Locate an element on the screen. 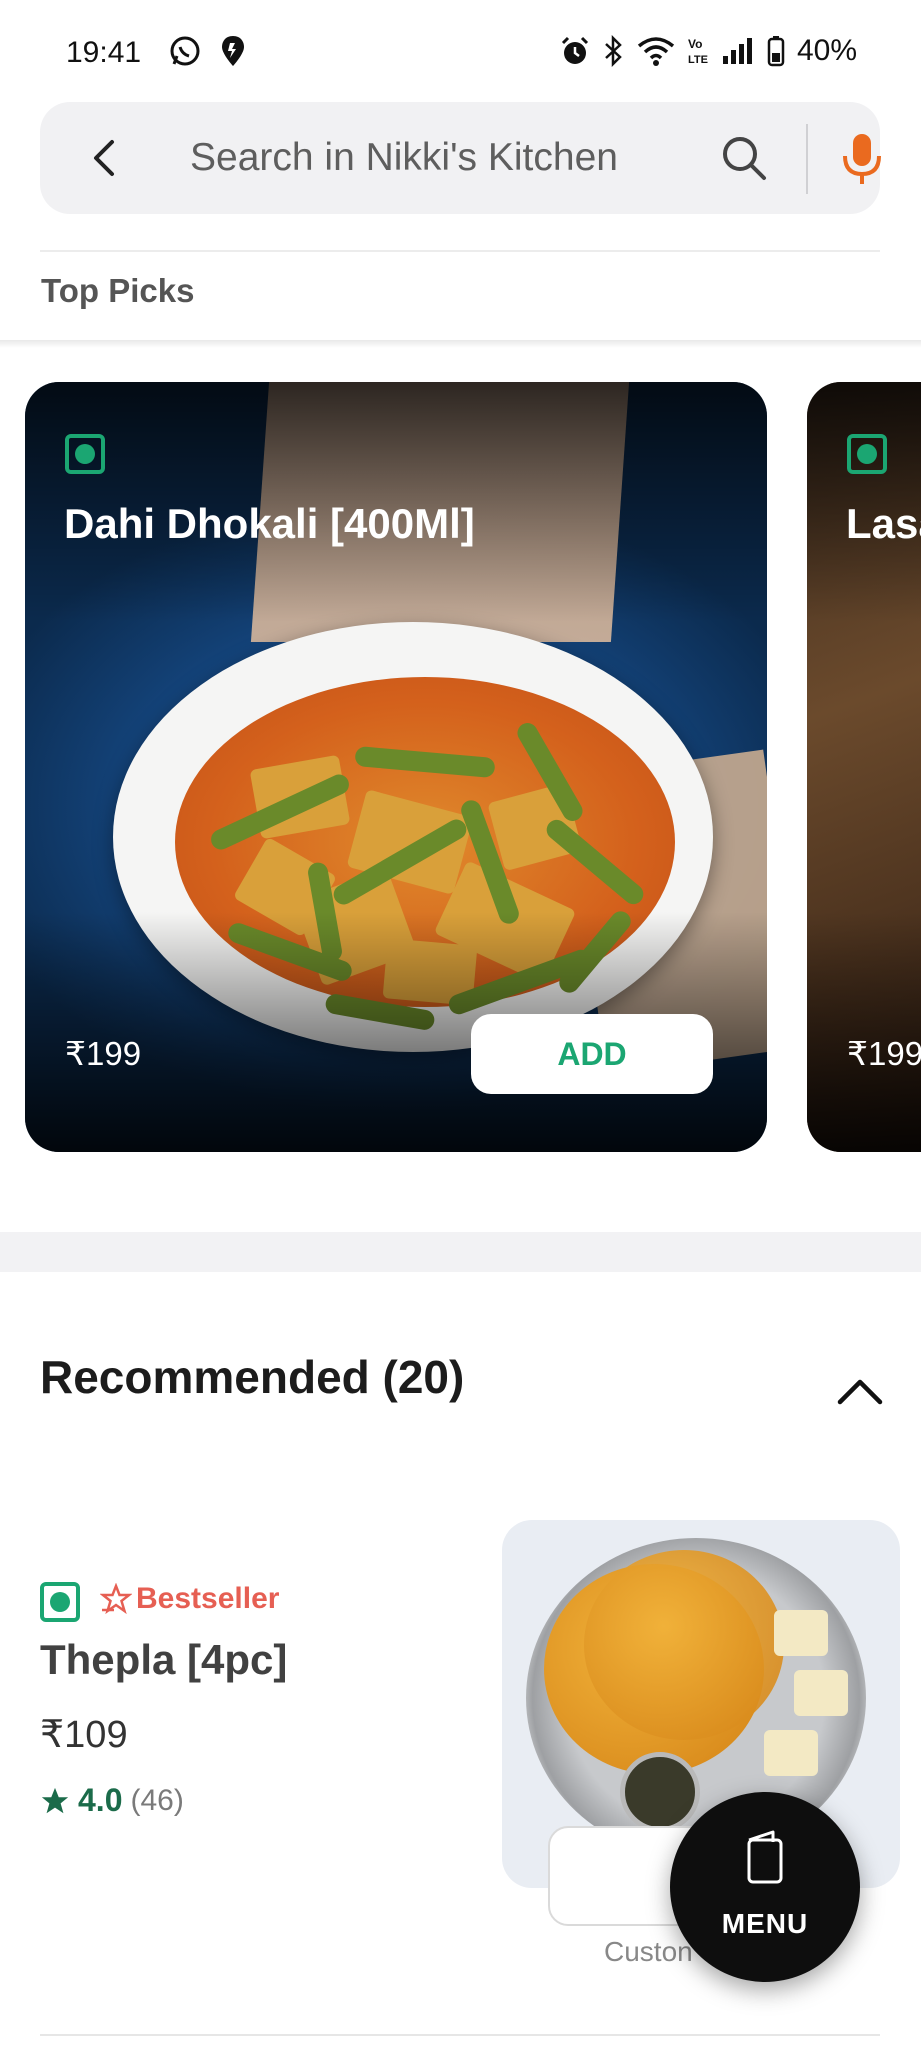  battery-icon is located at coordinates (776, 51).